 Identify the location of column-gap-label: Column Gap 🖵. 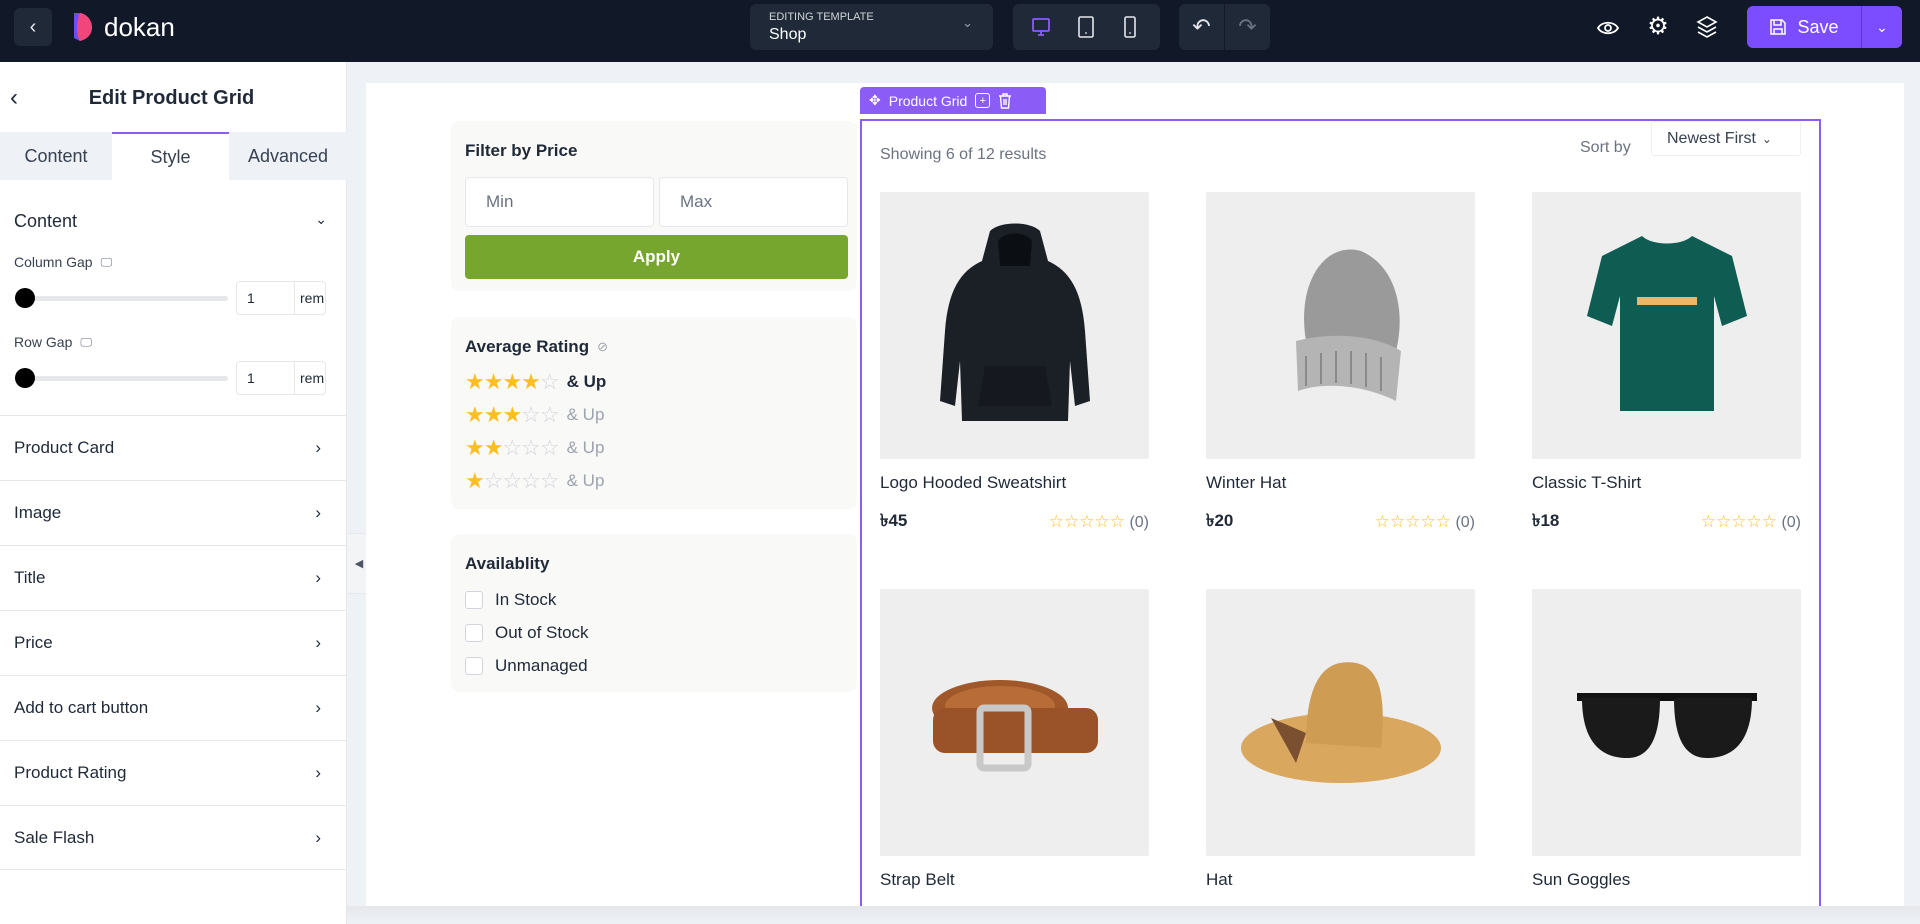
(63, 262).